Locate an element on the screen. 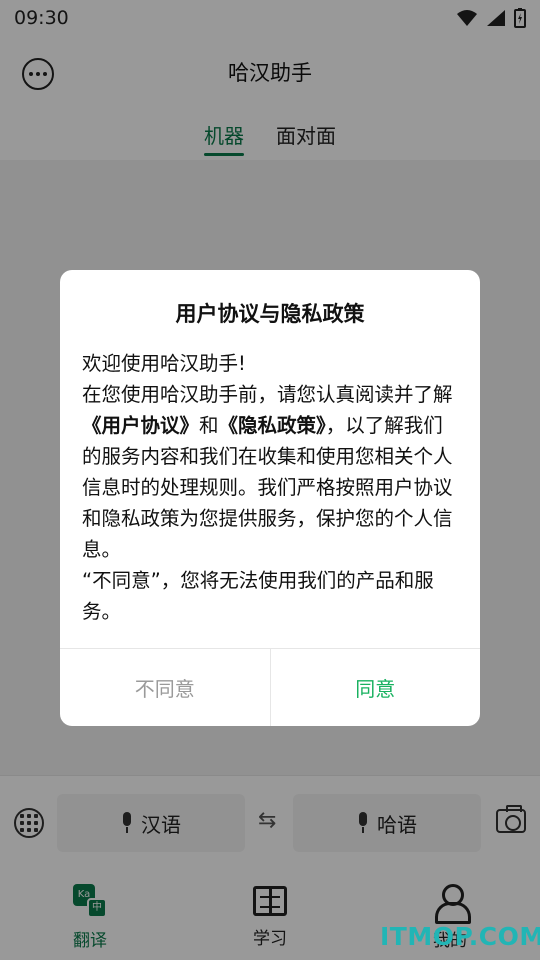 This screenshot has width=540, height=960. dialog-greeting: 欢迎使用哈汉助手! is located at coordinates (164, 363).